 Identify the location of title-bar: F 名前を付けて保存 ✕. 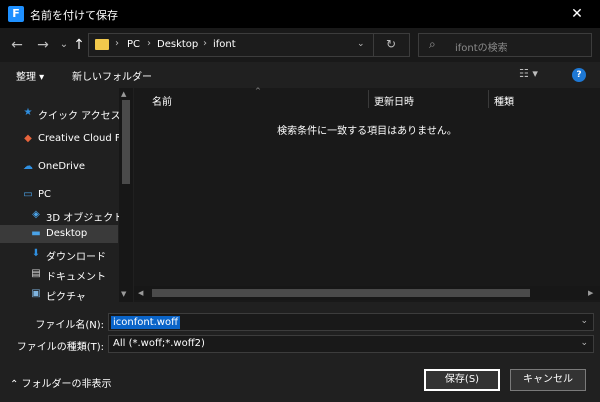
(300, 14).